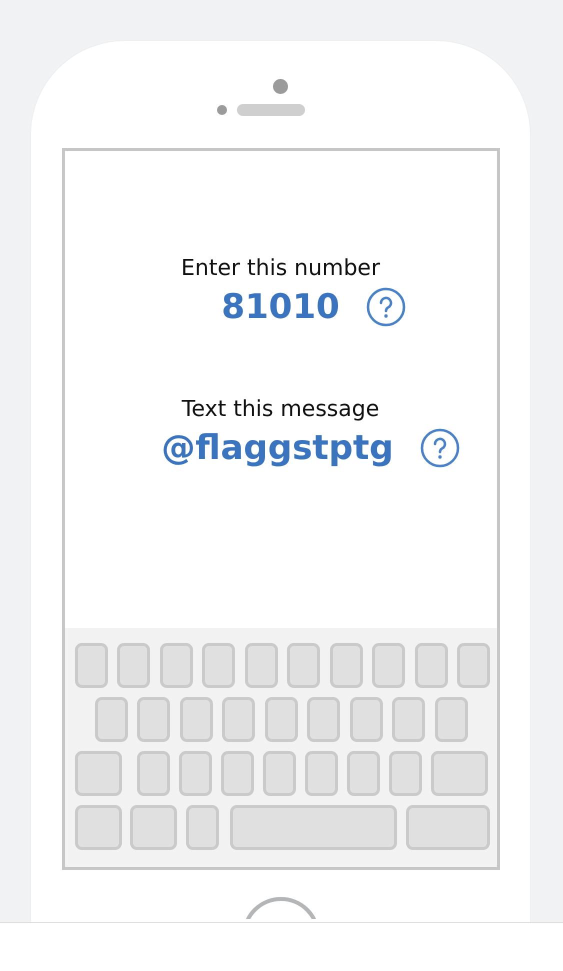 This screenshot has width=563, height=971. Describe the element at coordinates (281, 409) in the screenshot. I see `instruction-label: Text this message` at that location.